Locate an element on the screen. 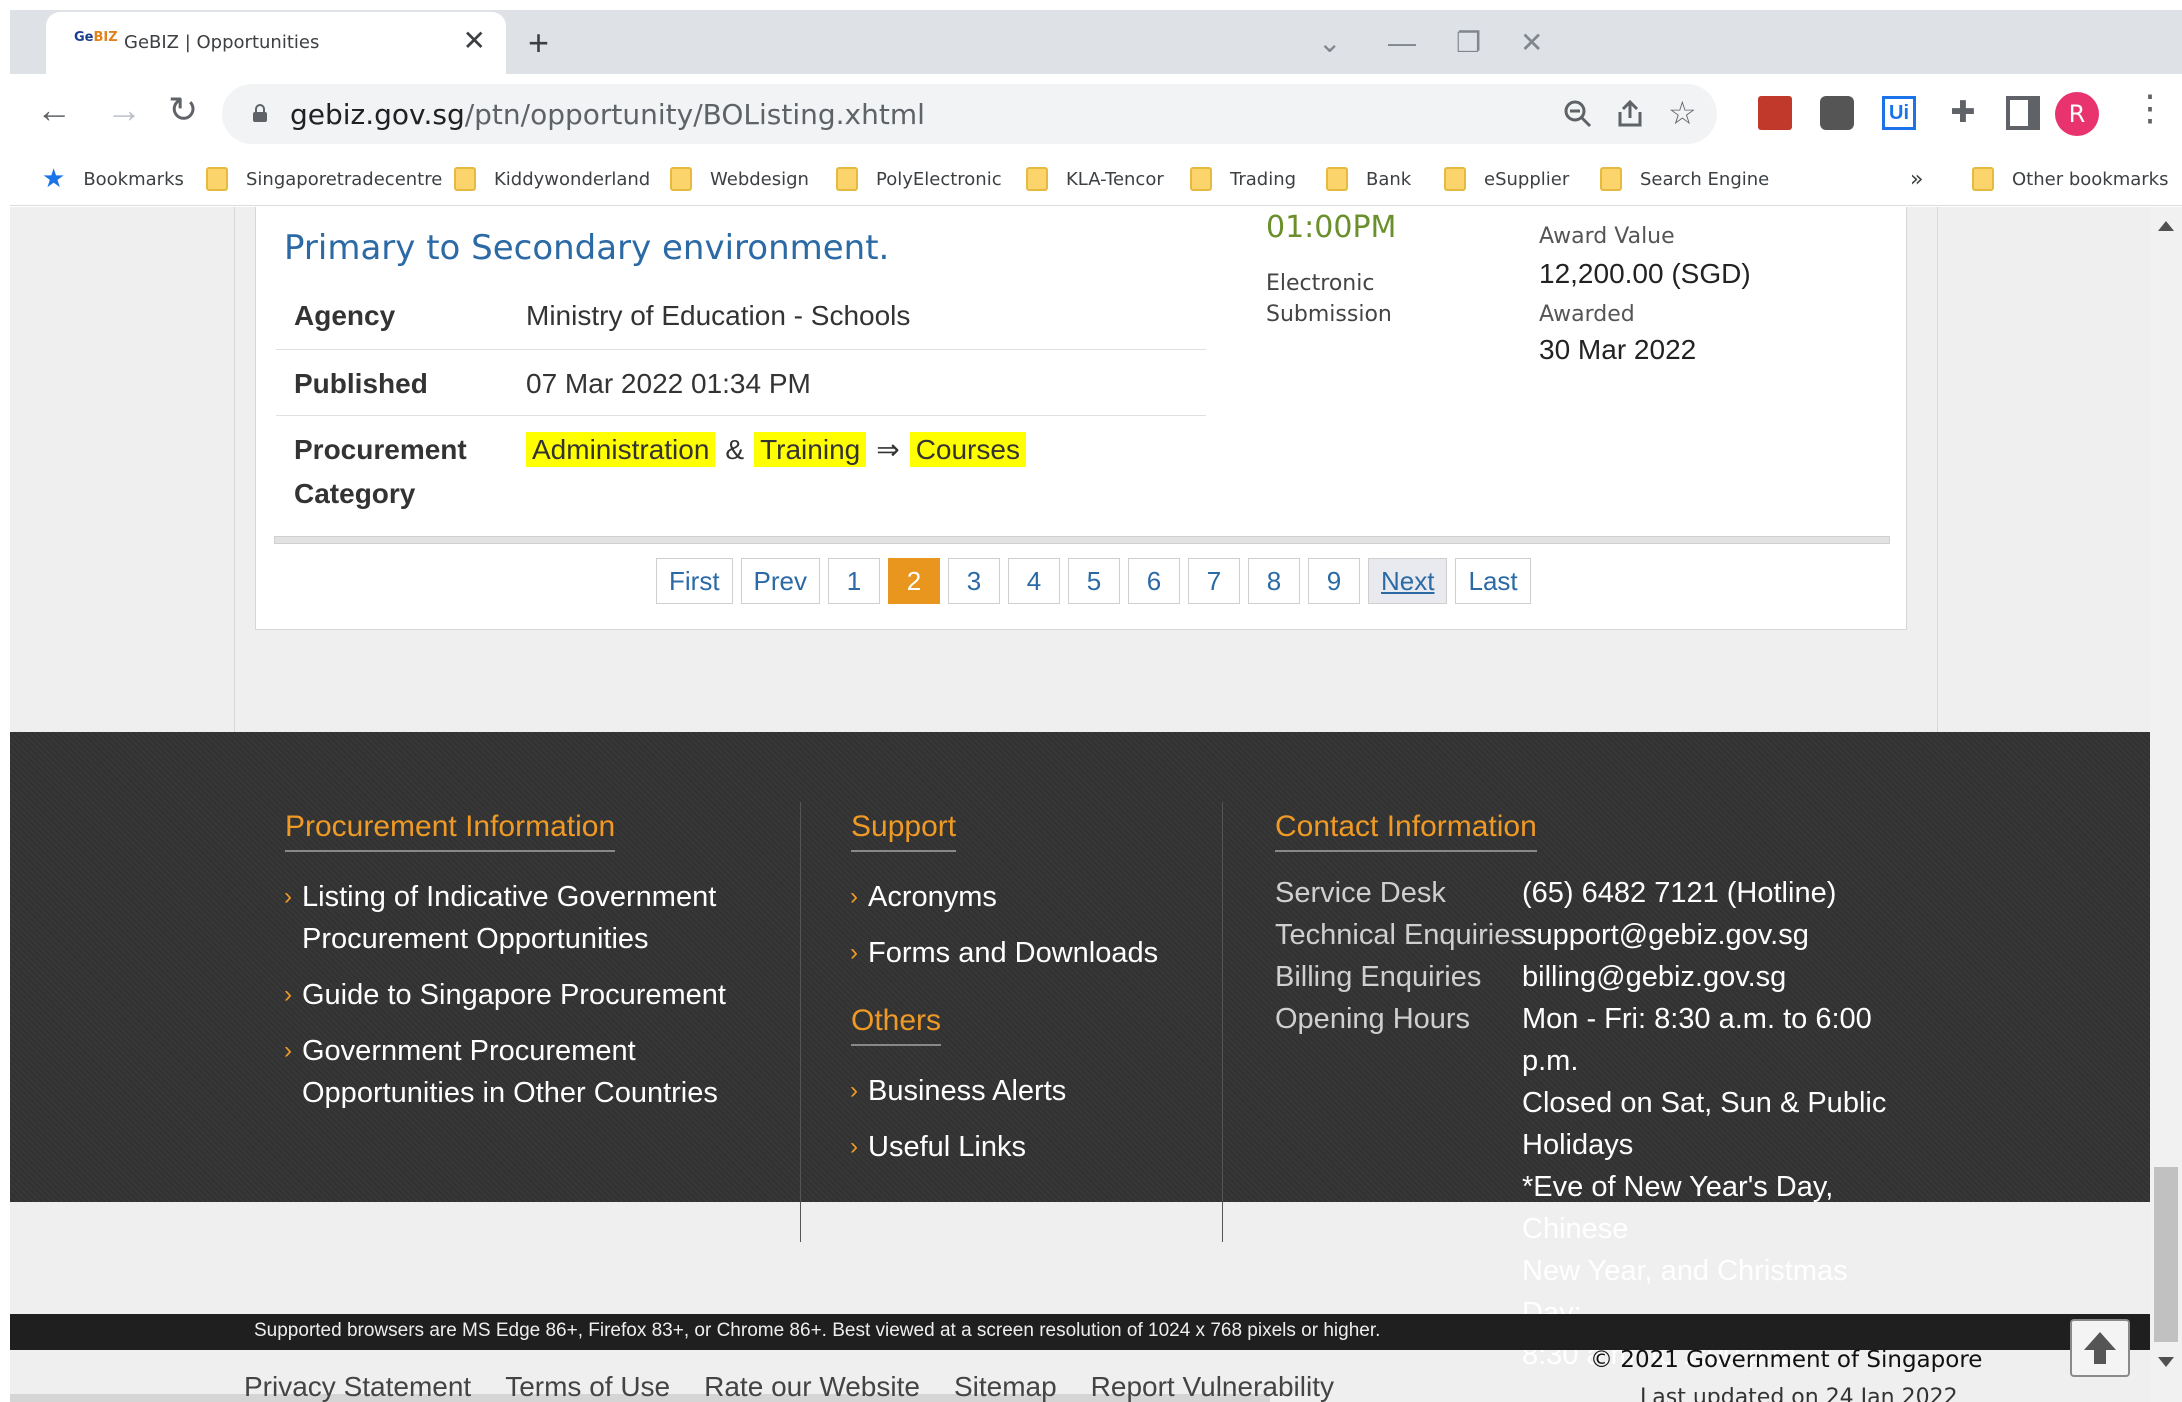 The image size is (2182, 1402). new-tab-button: + is located at coordinates (538, 43).